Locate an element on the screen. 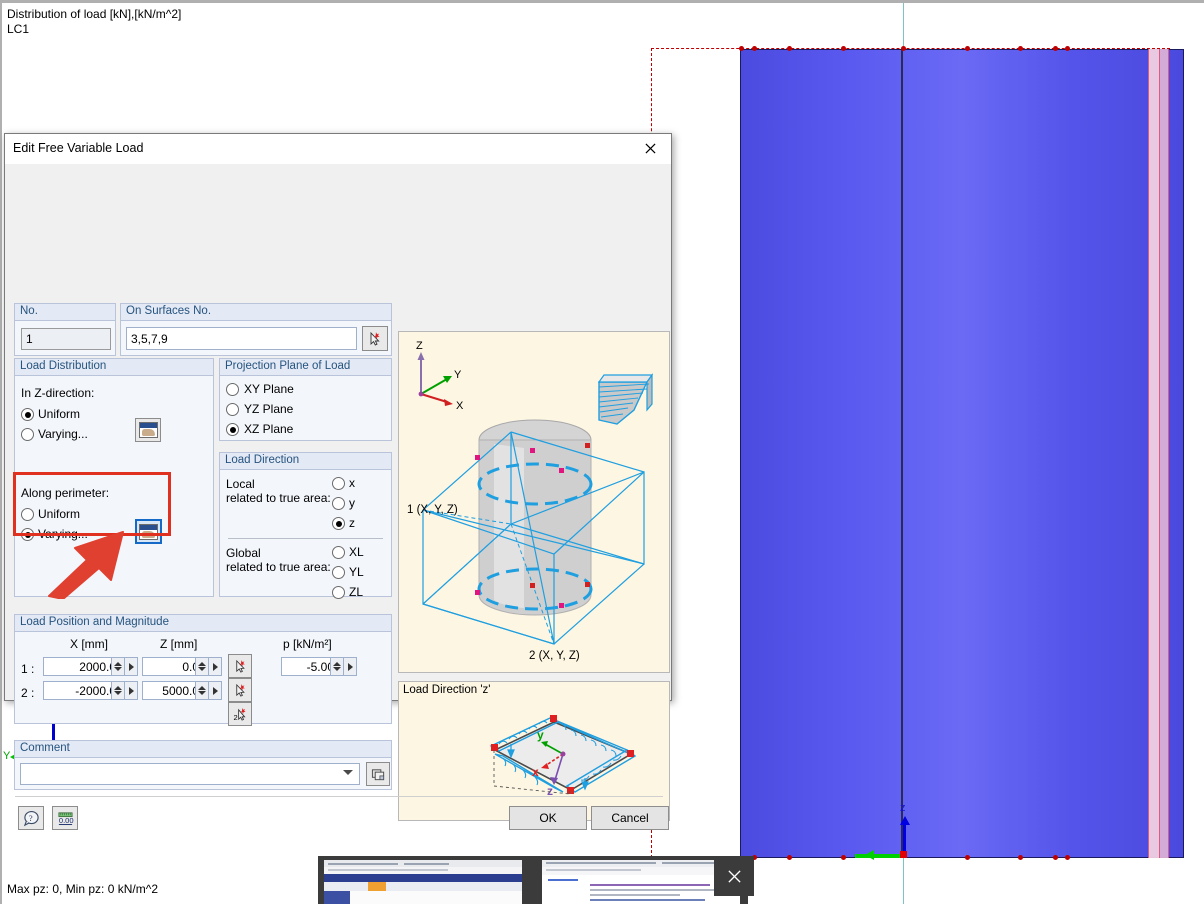 The image size is (1204, 904). radio-global-yl: YL is located at coordinates (357, 573).